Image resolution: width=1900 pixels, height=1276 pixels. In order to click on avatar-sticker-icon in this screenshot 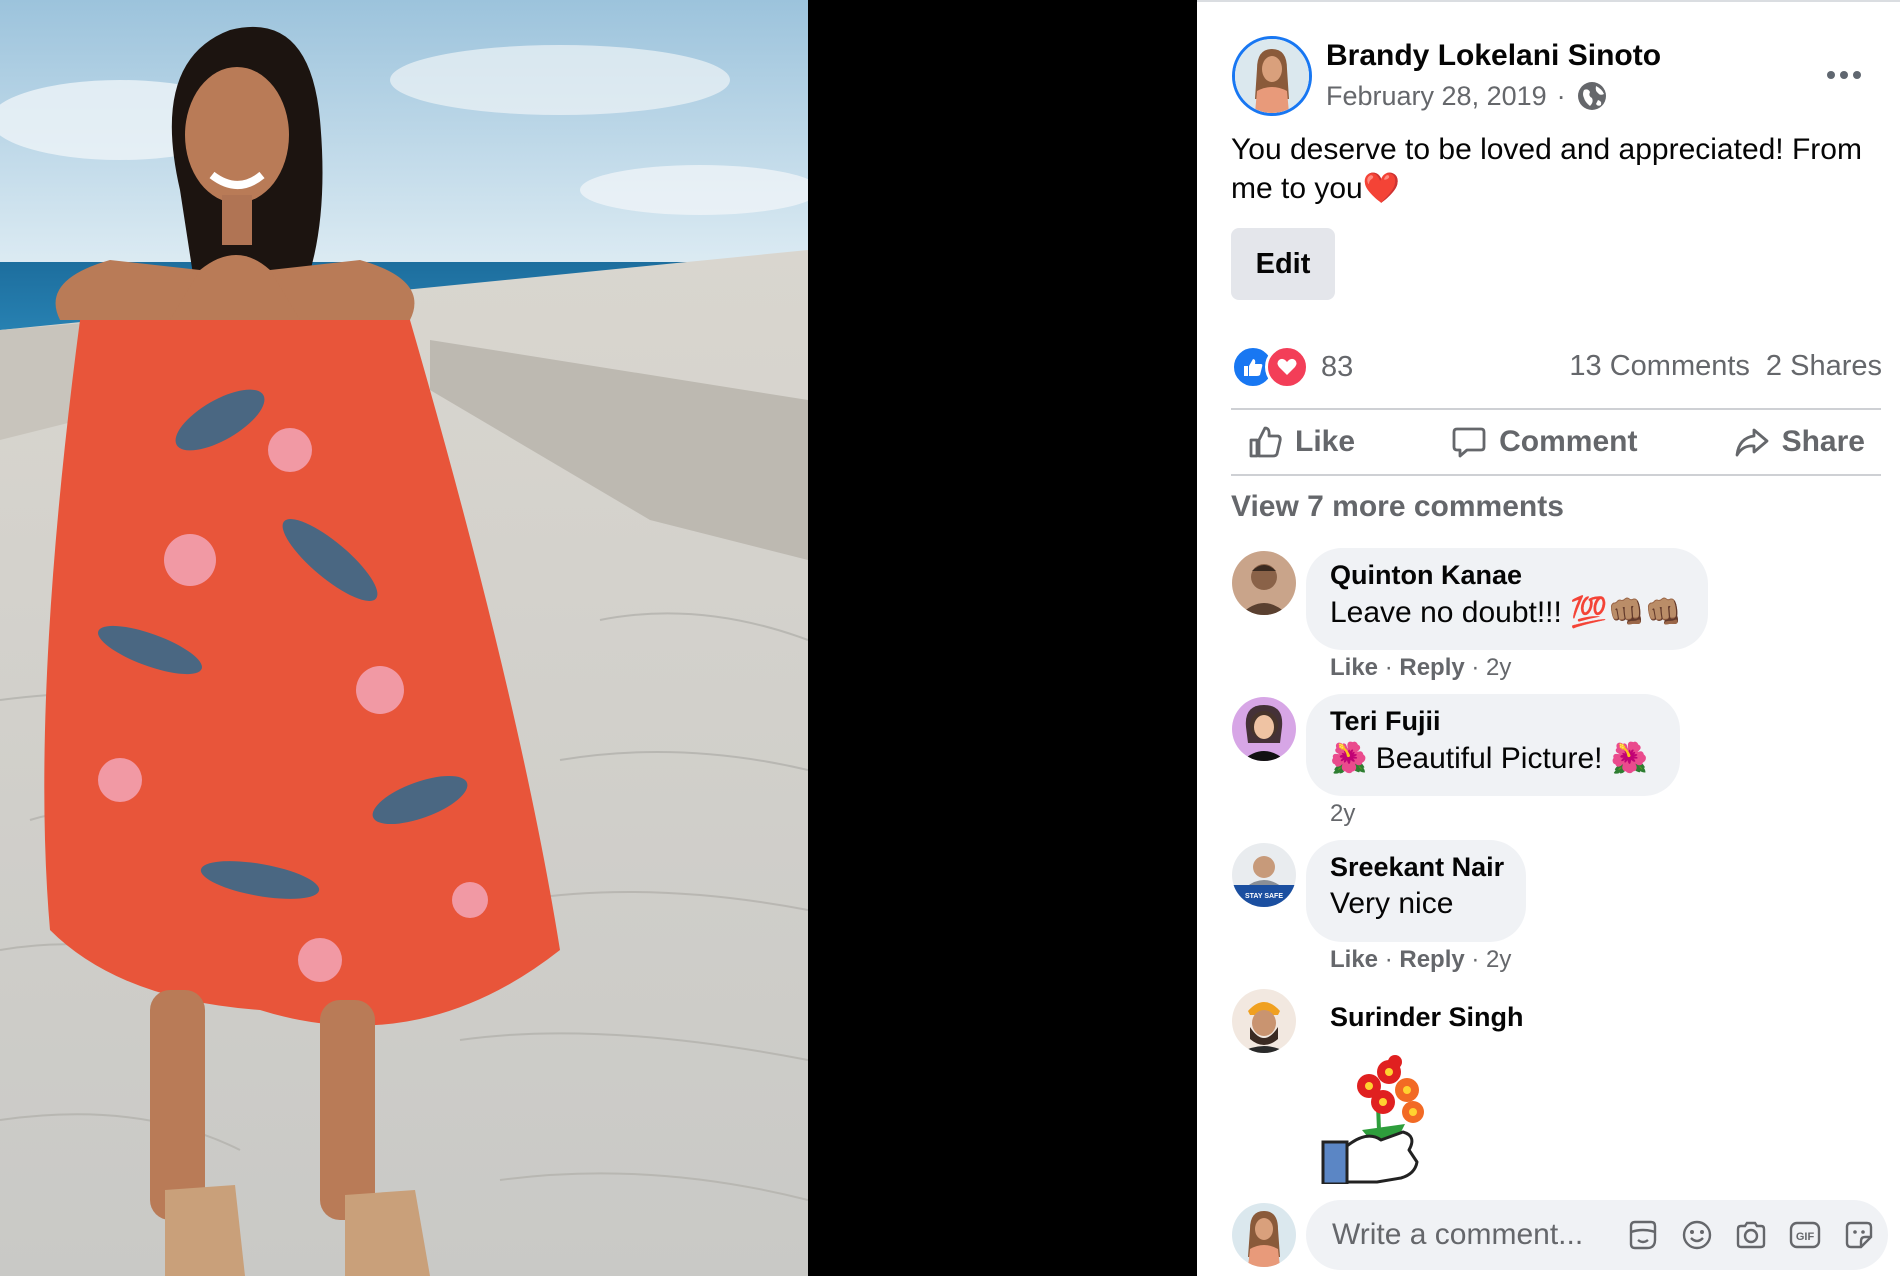, I will do `click(1643, 1235)`.